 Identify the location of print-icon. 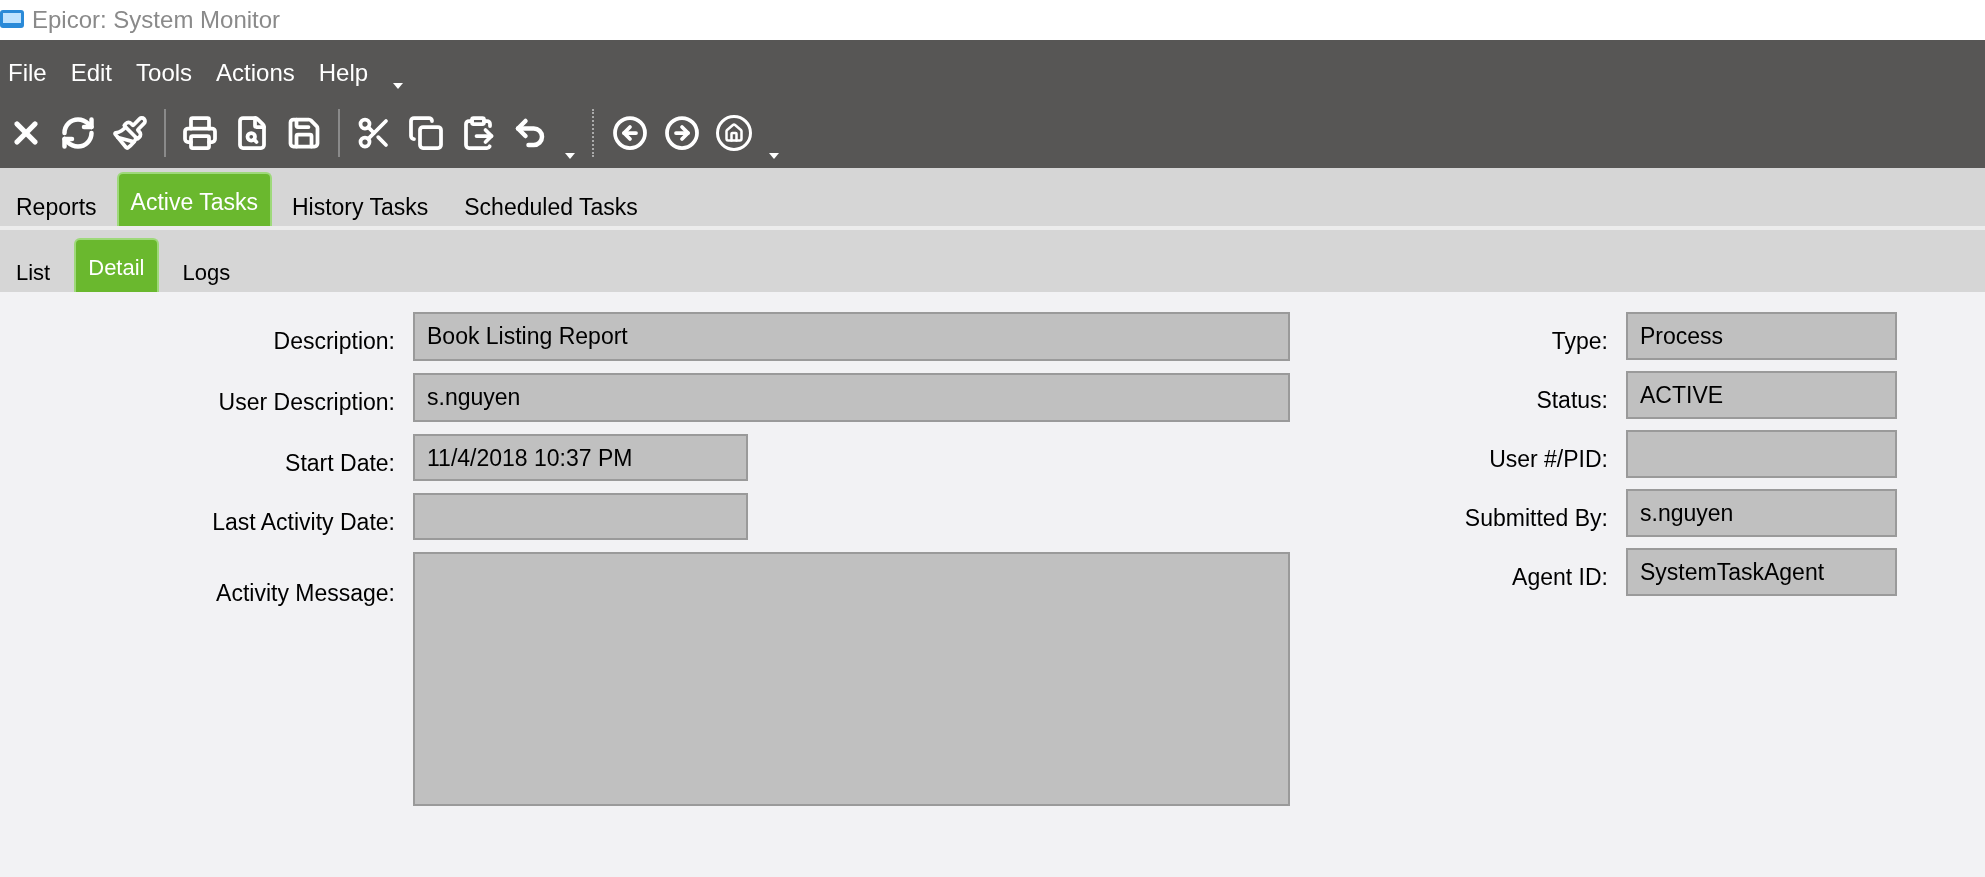
(200, 133).